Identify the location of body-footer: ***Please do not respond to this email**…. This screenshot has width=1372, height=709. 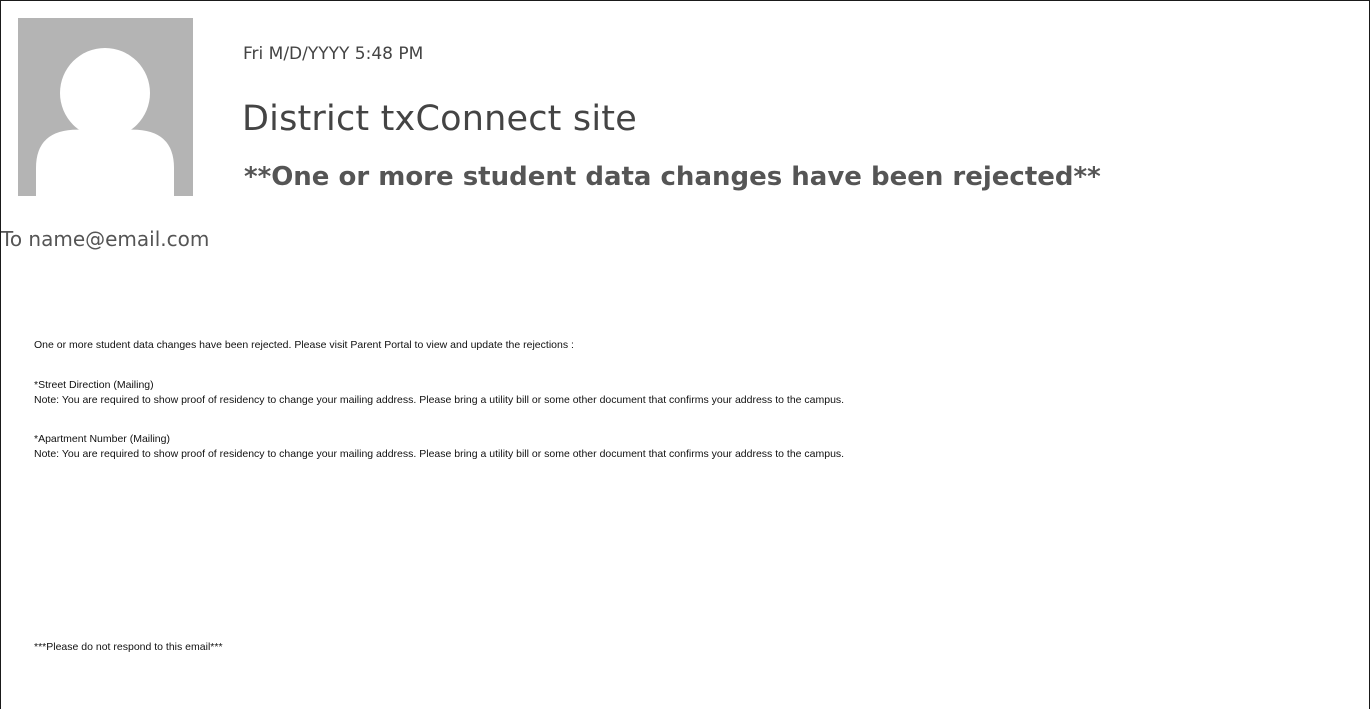
(128, 647).